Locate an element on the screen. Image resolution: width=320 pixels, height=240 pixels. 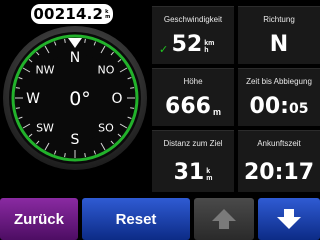
arrow-up-icon is located at coordinates (224, 219).